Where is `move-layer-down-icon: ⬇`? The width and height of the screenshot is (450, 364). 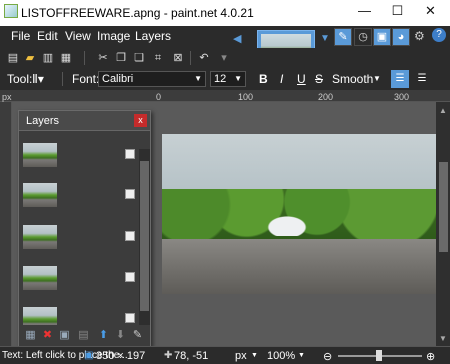
move-layer-down-icon: ⬇ is located at coordinates (120, 335).